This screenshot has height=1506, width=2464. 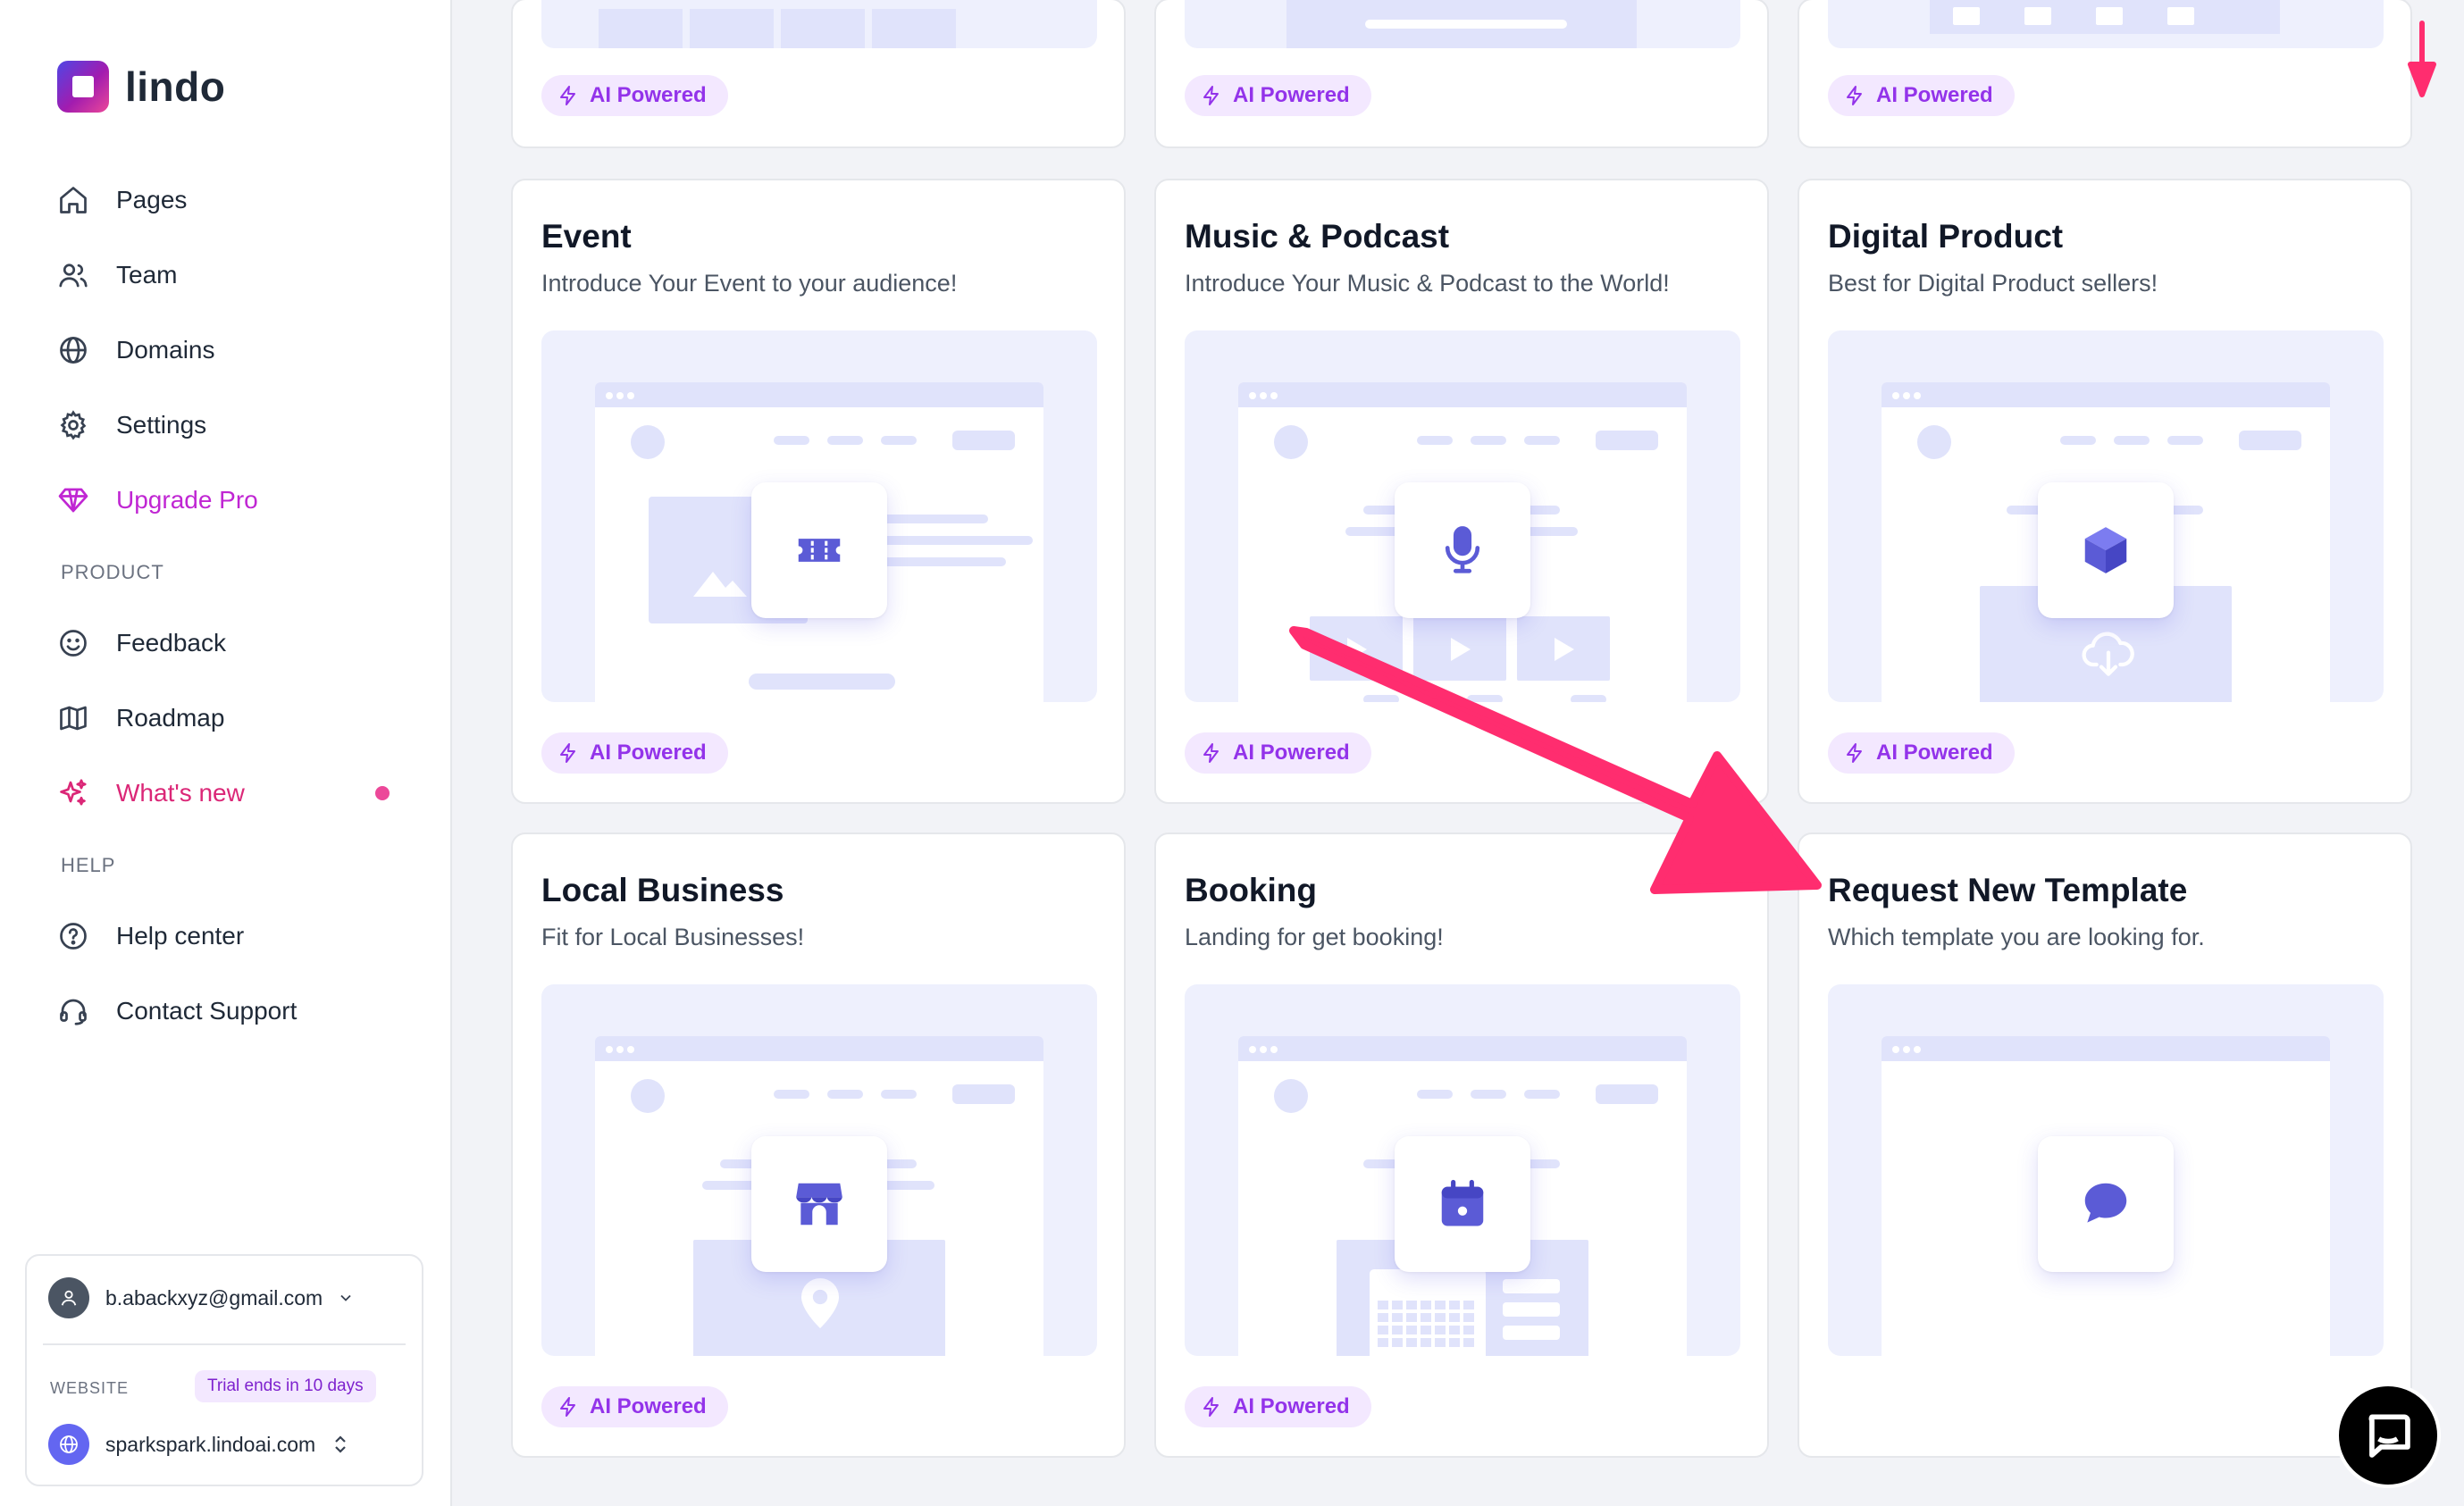 I want to click on trial-badge: Trial ends in 10 days, so click(x=285, y=1386).